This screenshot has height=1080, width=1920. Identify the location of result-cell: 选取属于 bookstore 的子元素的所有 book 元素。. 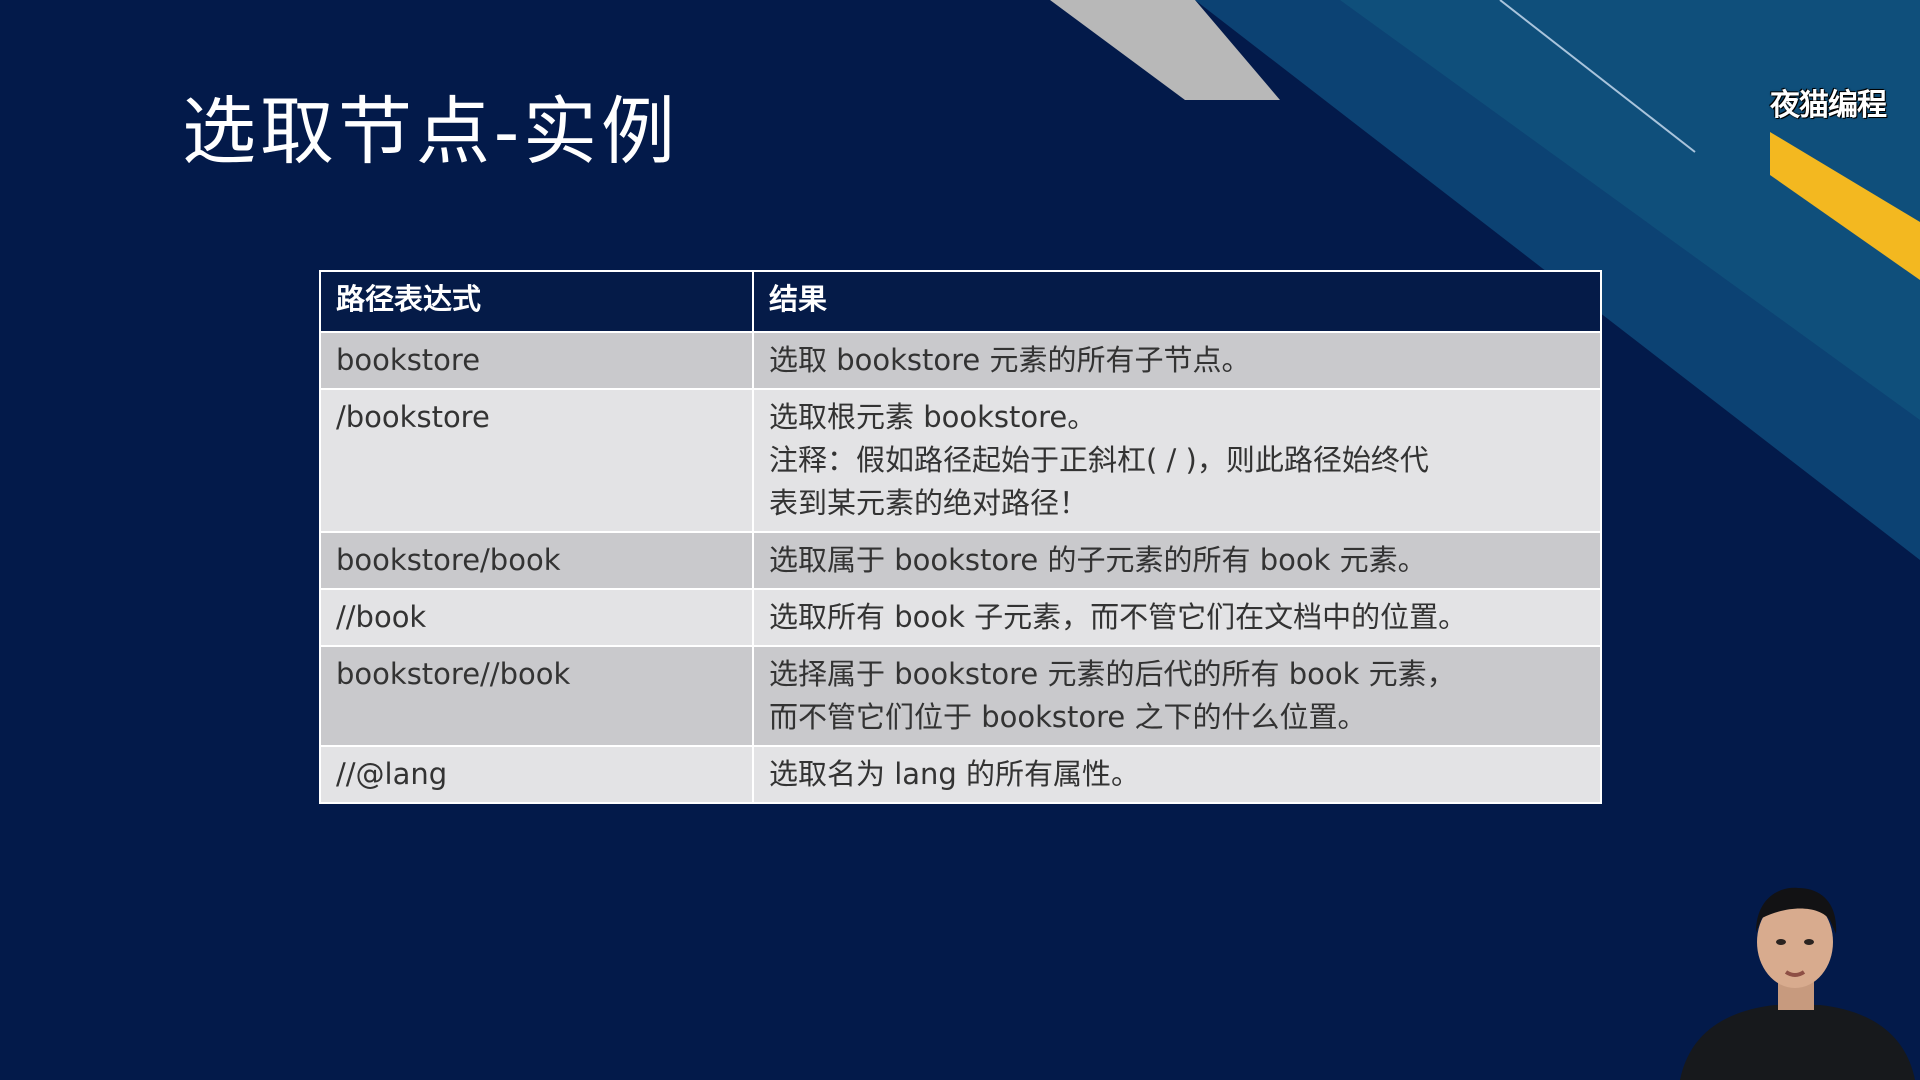
(1177, 560).